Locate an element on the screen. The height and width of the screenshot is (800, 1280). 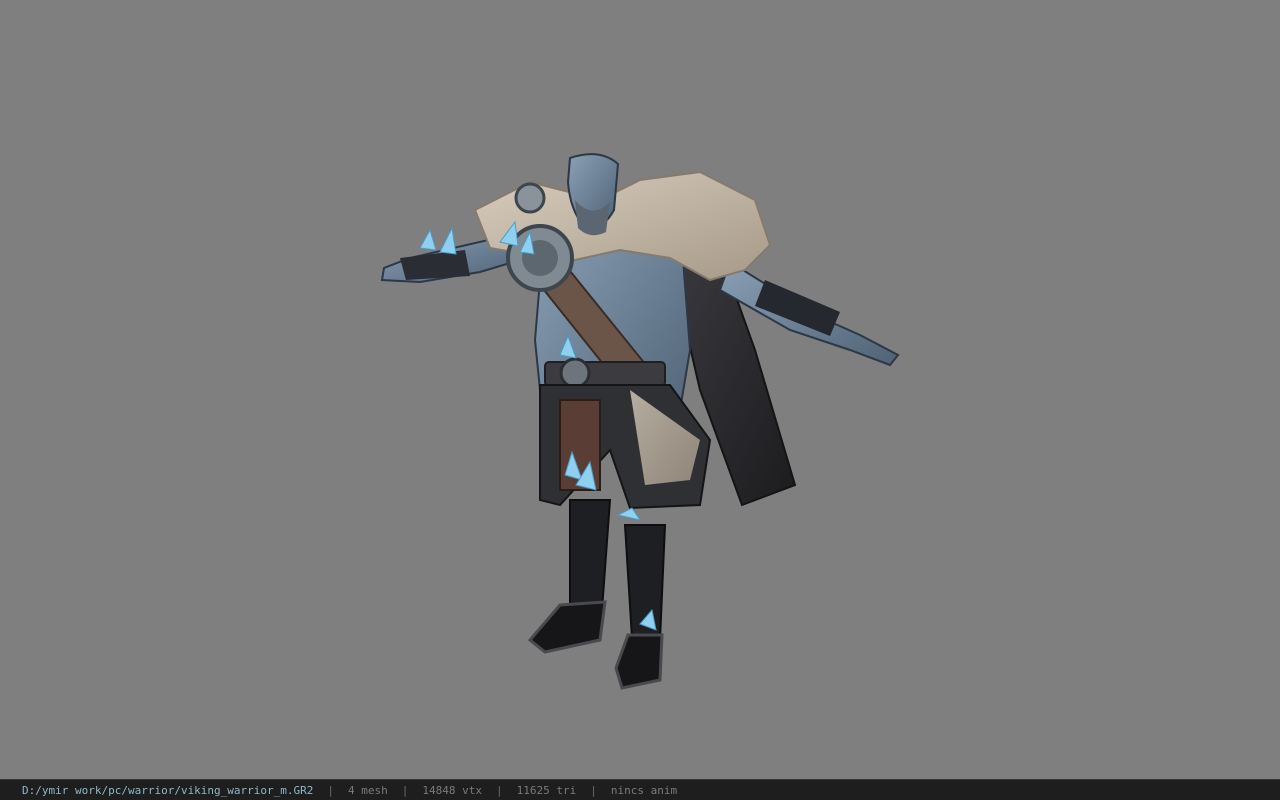
triangle-count-label: 11625 tri is located at coordinates (546, 790).